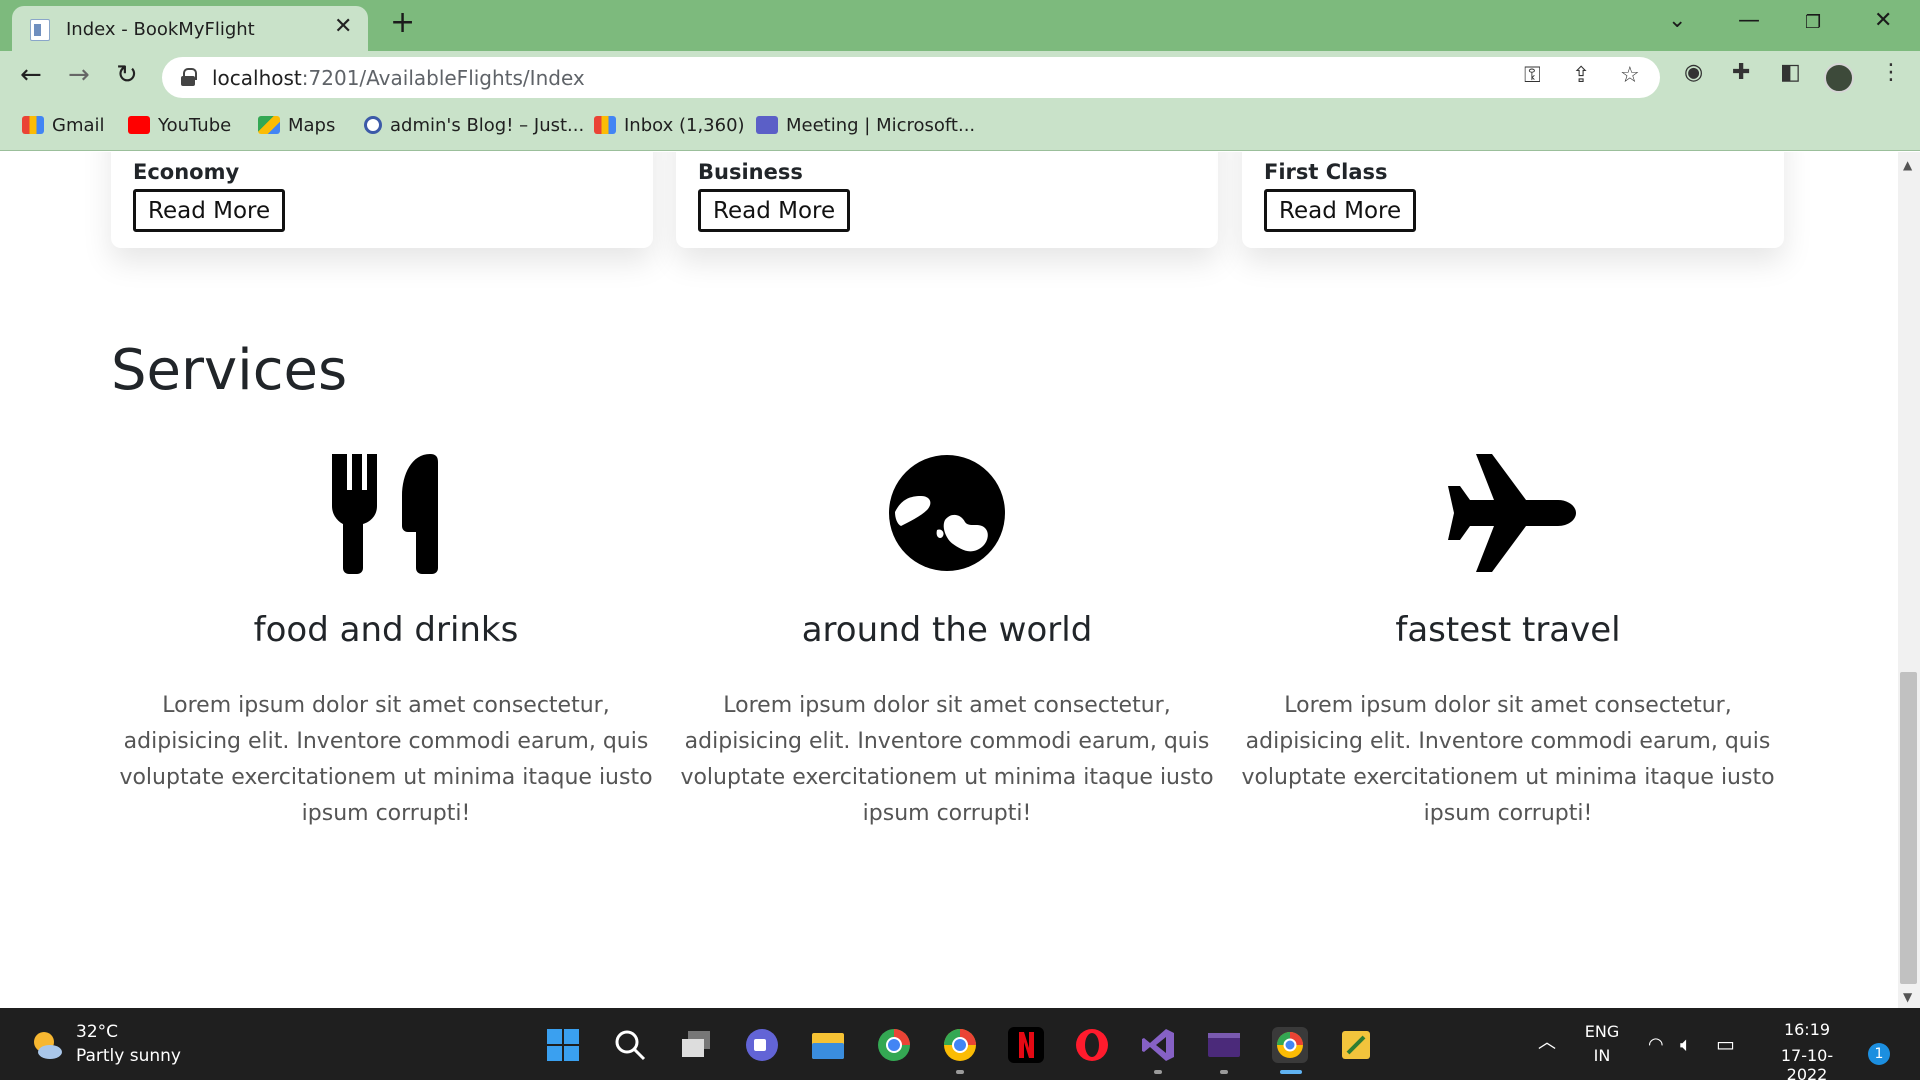 This screenshot has width=1920, height=1080. What do you see at coordinates (40, 30) in the screenshot?
I see `page-favicon-icon` at bounding box center [40, 30].